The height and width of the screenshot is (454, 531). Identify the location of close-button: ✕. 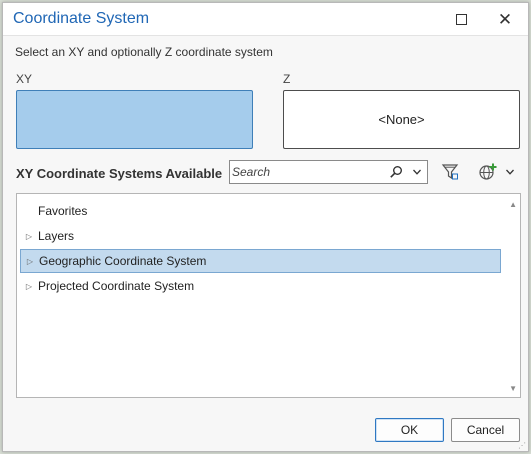
(505, 19).